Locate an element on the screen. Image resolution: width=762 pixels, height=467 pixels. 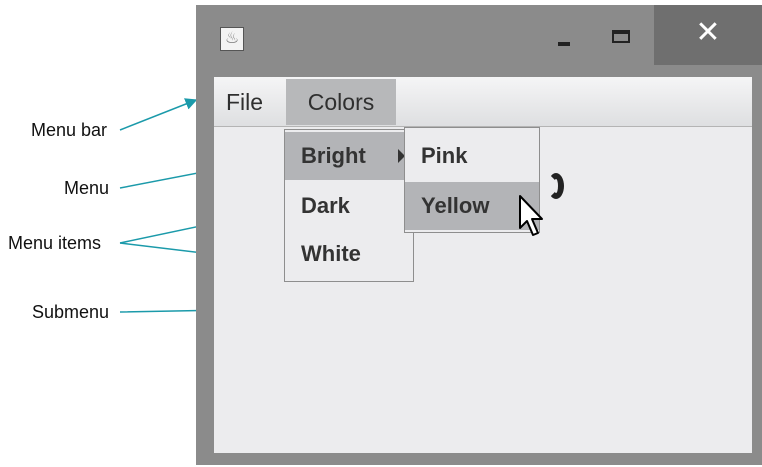
partial-glyph is located at coordinates (556, 186).